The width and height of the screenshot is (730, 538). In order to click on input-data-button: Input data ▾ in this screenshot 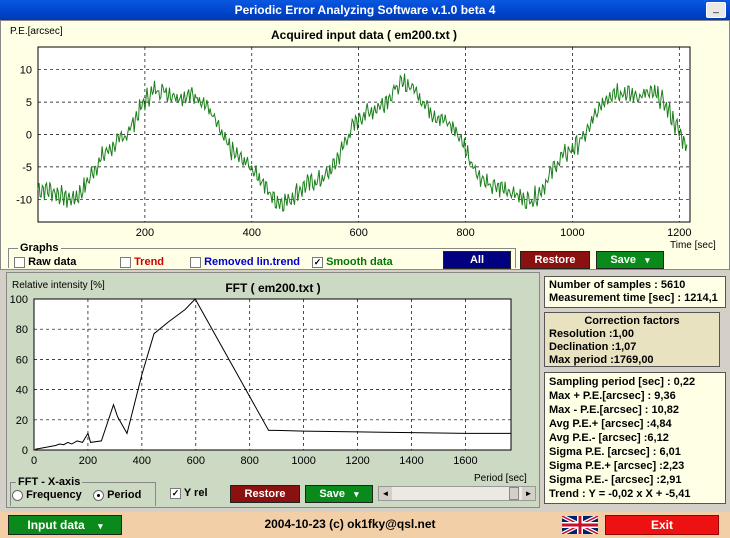, I will do `click(65, 525)`.